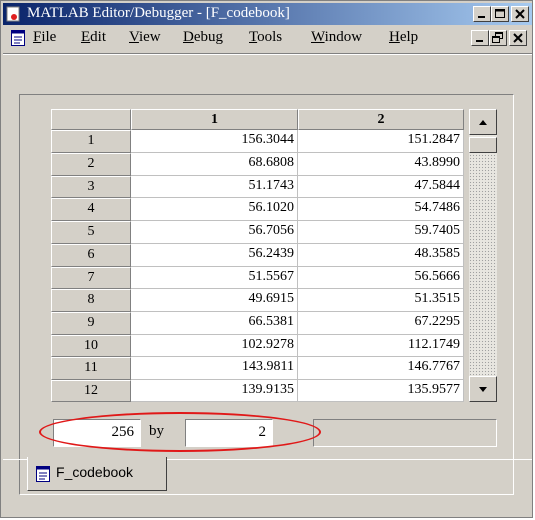  Describe the element at coordinates (229, 433) in the screenshot. I see `columns-size-field: 2` at that location.